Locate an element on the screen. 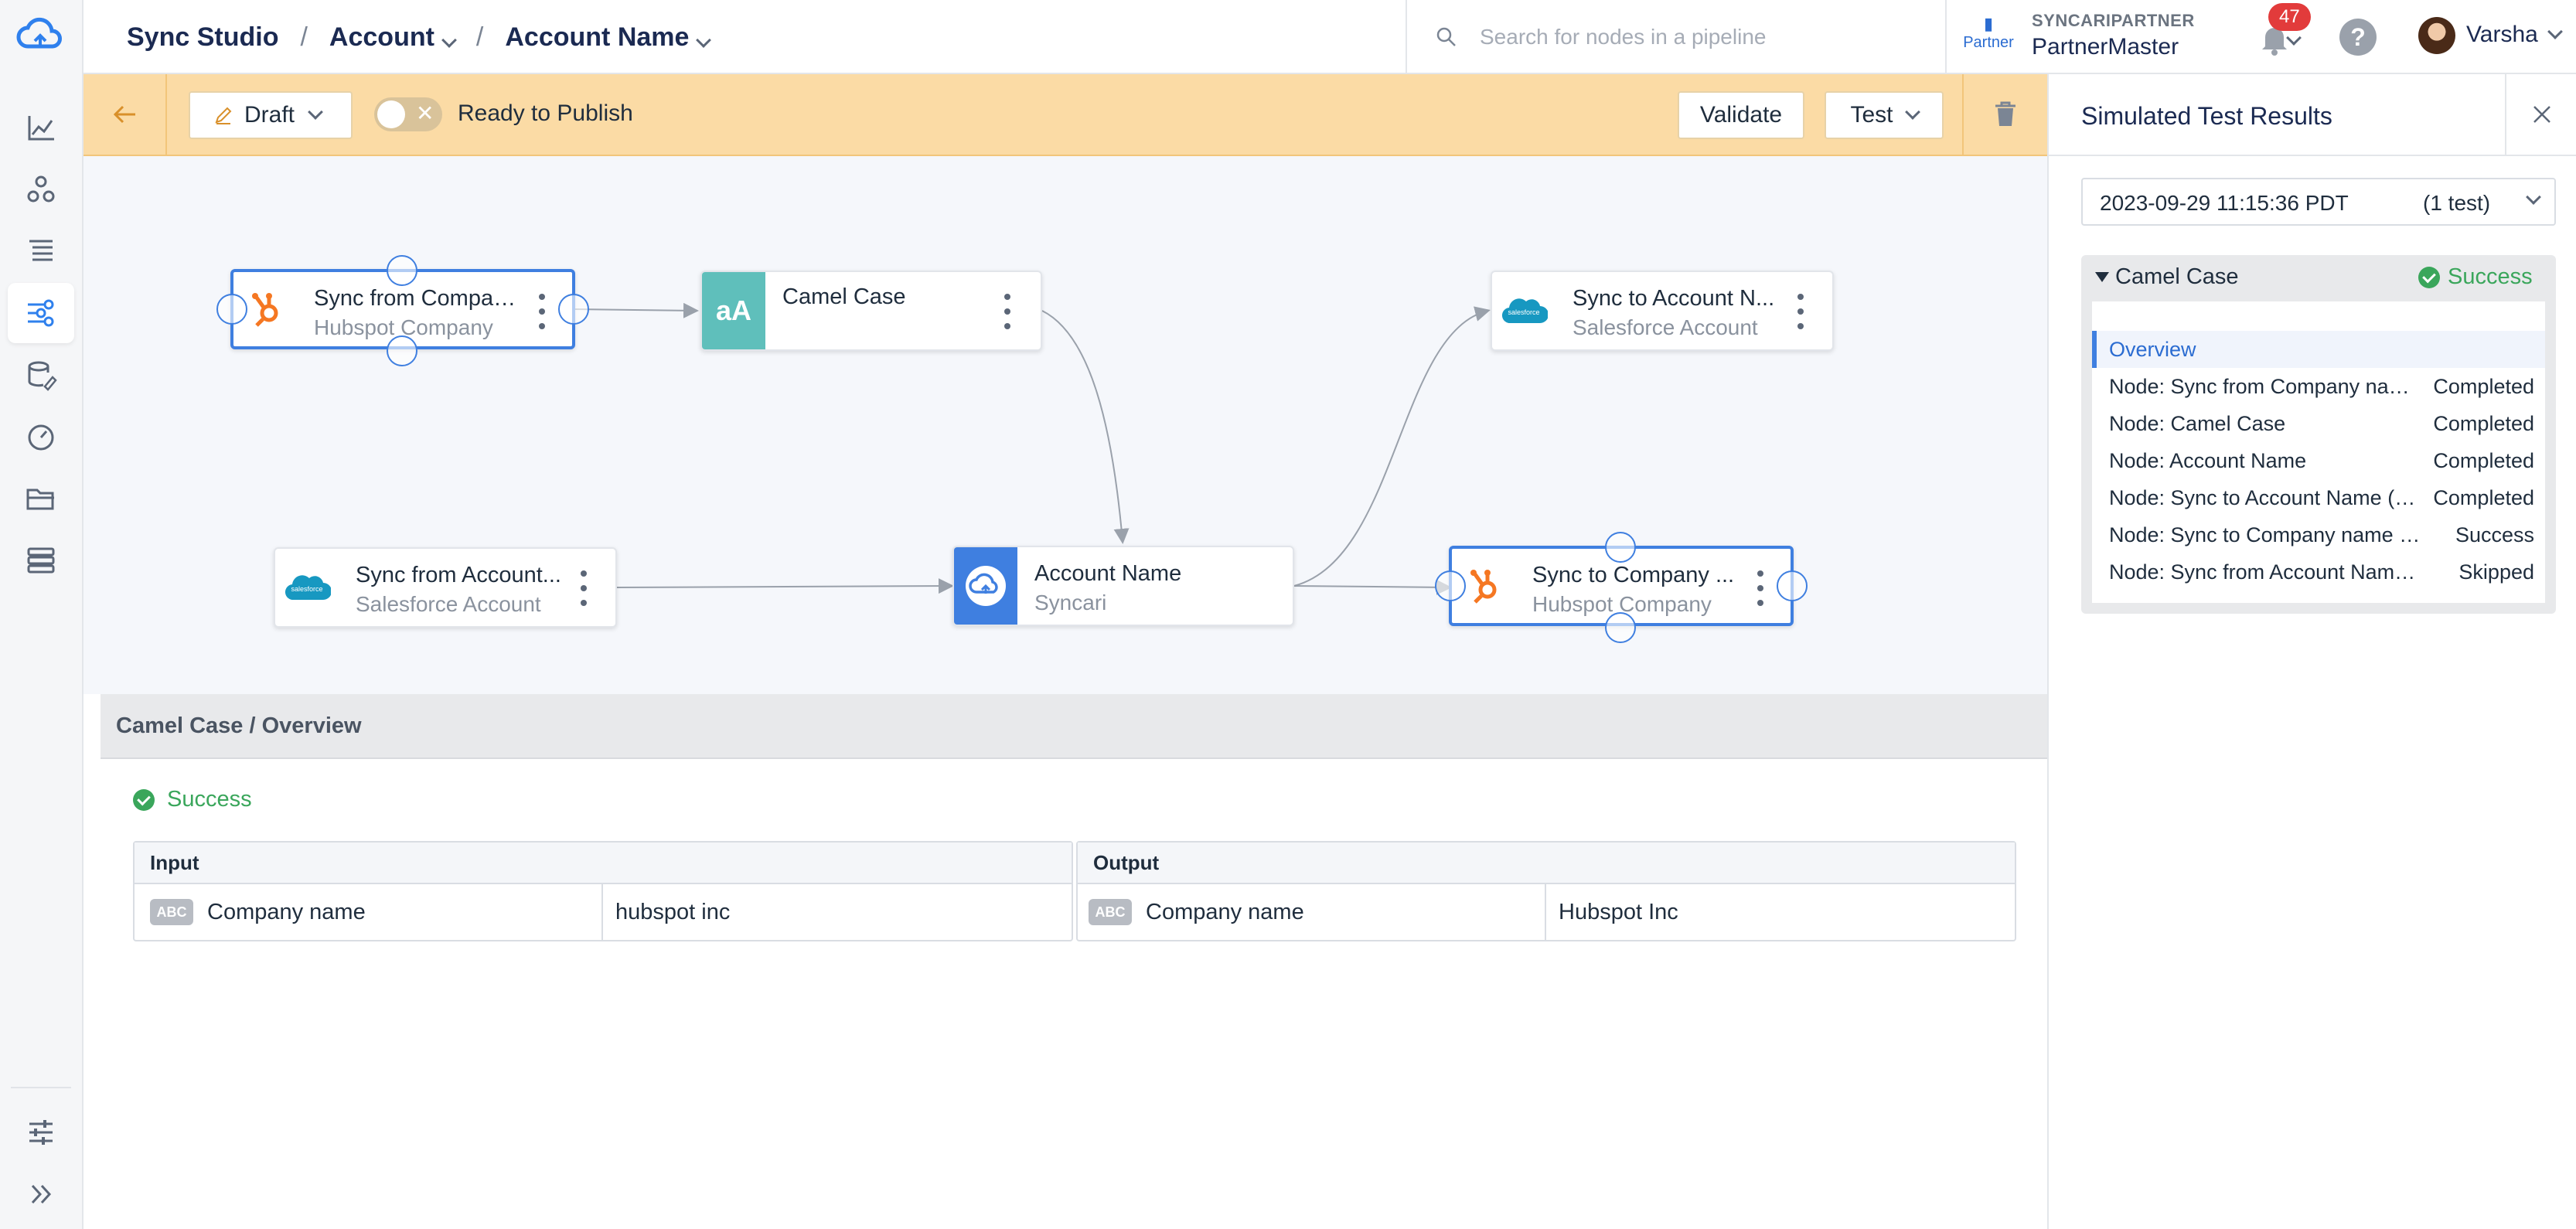  delete-button is located at coordinates (2004, 115).